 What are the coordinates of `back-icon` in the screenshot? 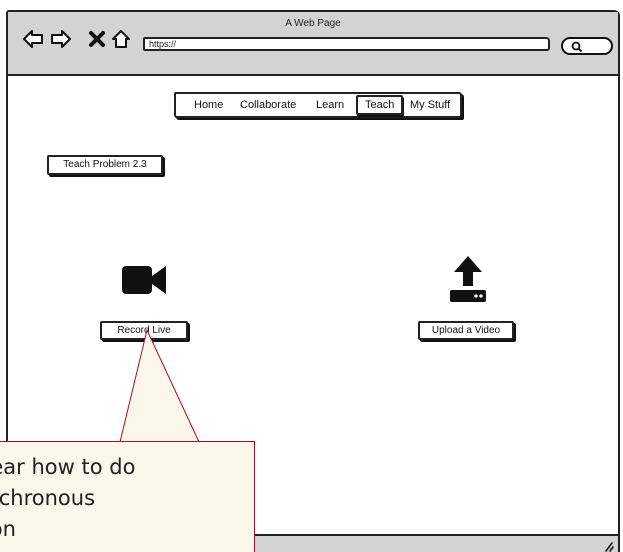 It's located at (33, 39).